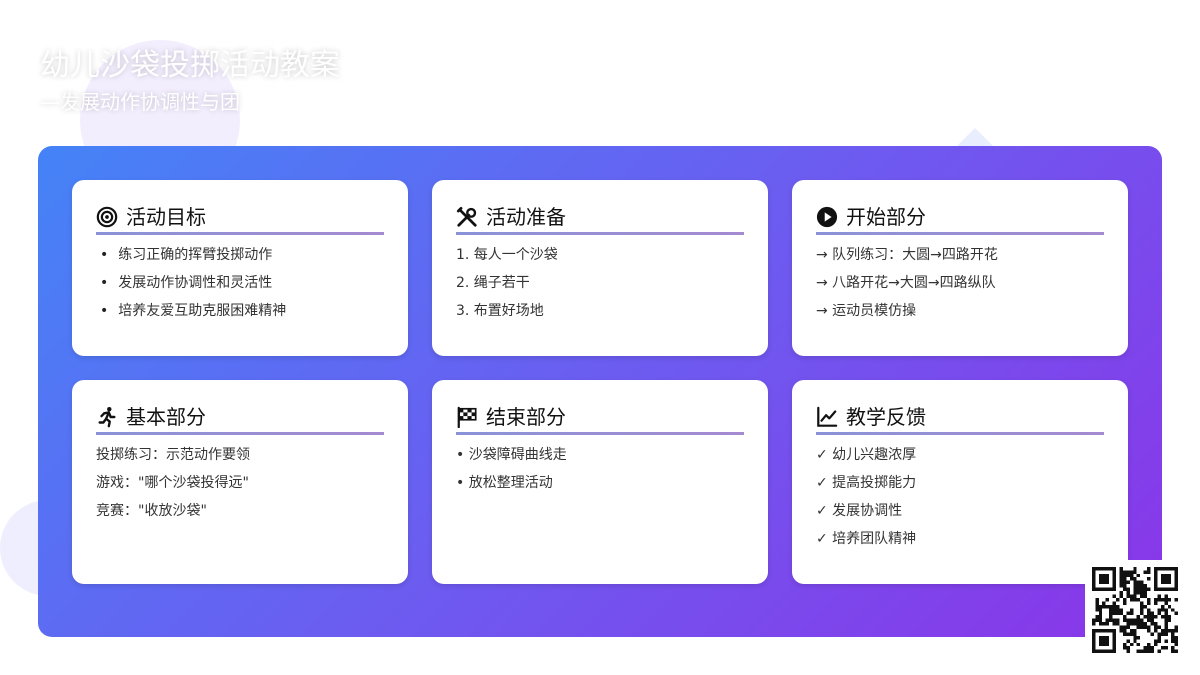 Image resolution: width=1200 pixels, height=675 pixels. I want to click on list-item: ✓ 幼儿兴趣浓厚, so click(866, 455).